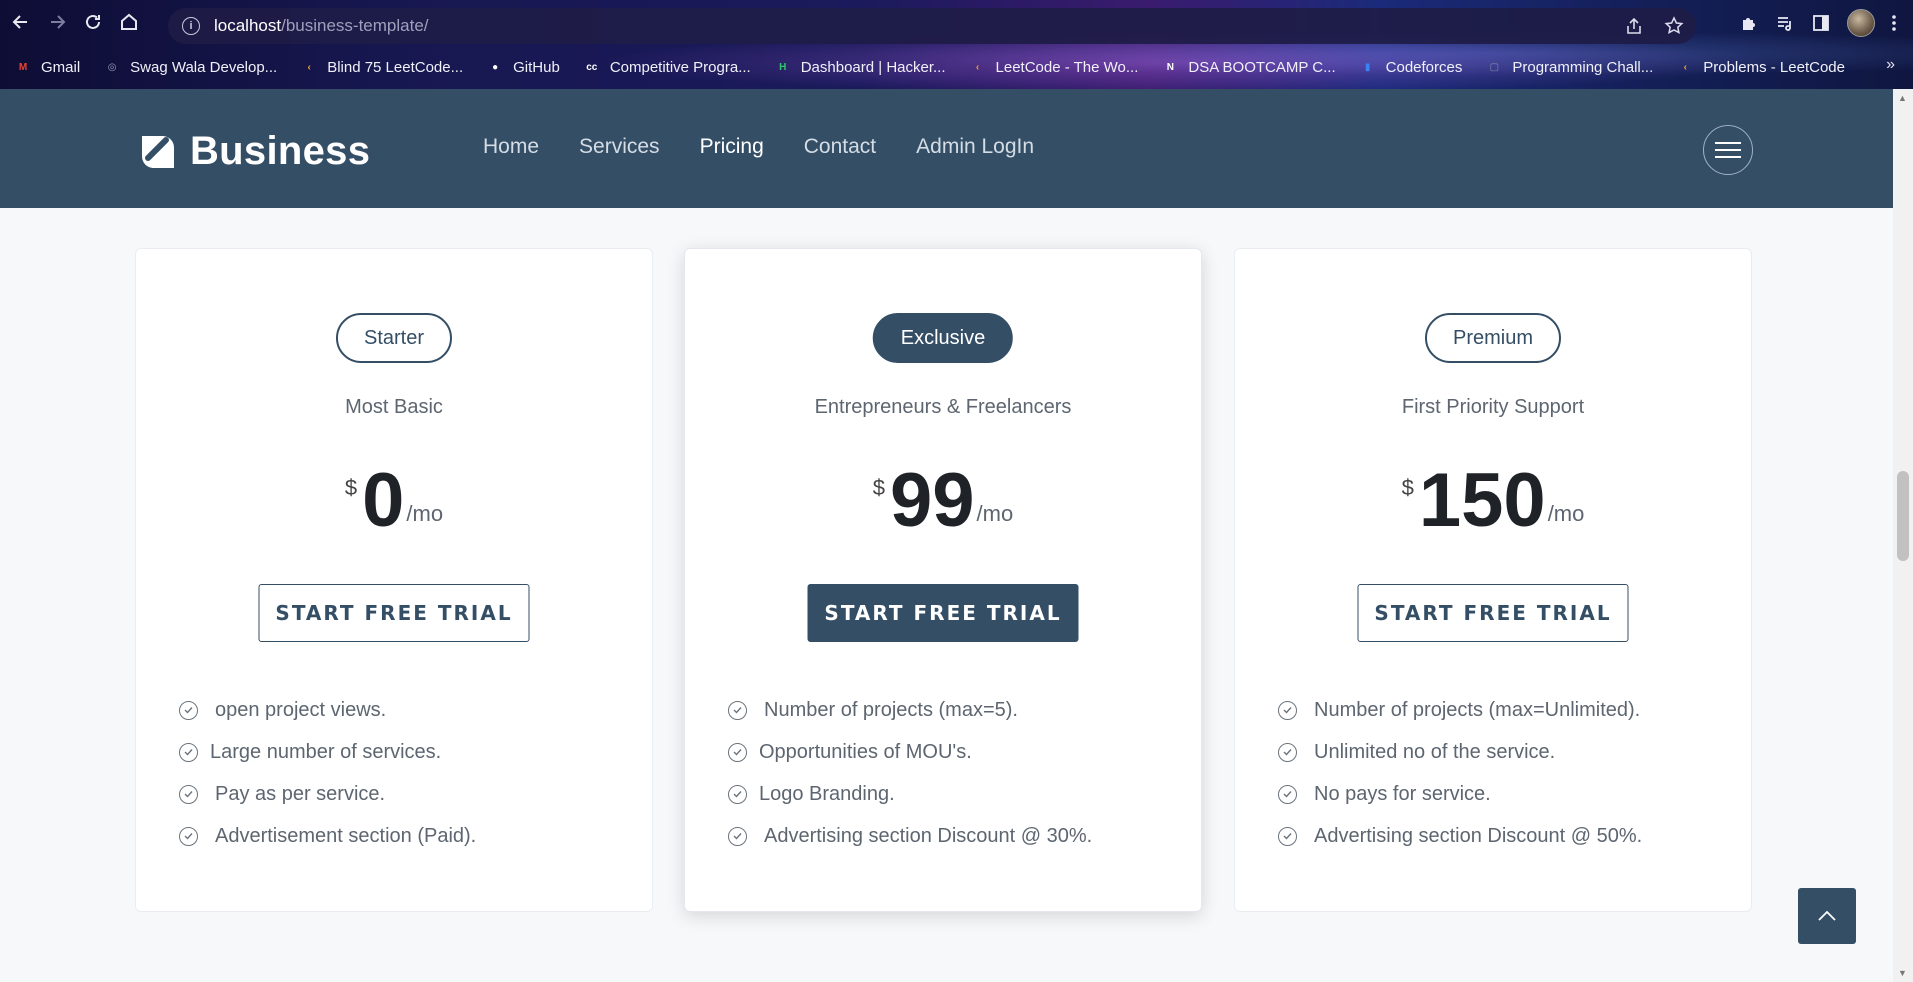 The width and height of the screenshot is (1913, 982). Describe the element at coordinates (191, 26) in the screenshot. I see `site-info-icon: i` at that location.